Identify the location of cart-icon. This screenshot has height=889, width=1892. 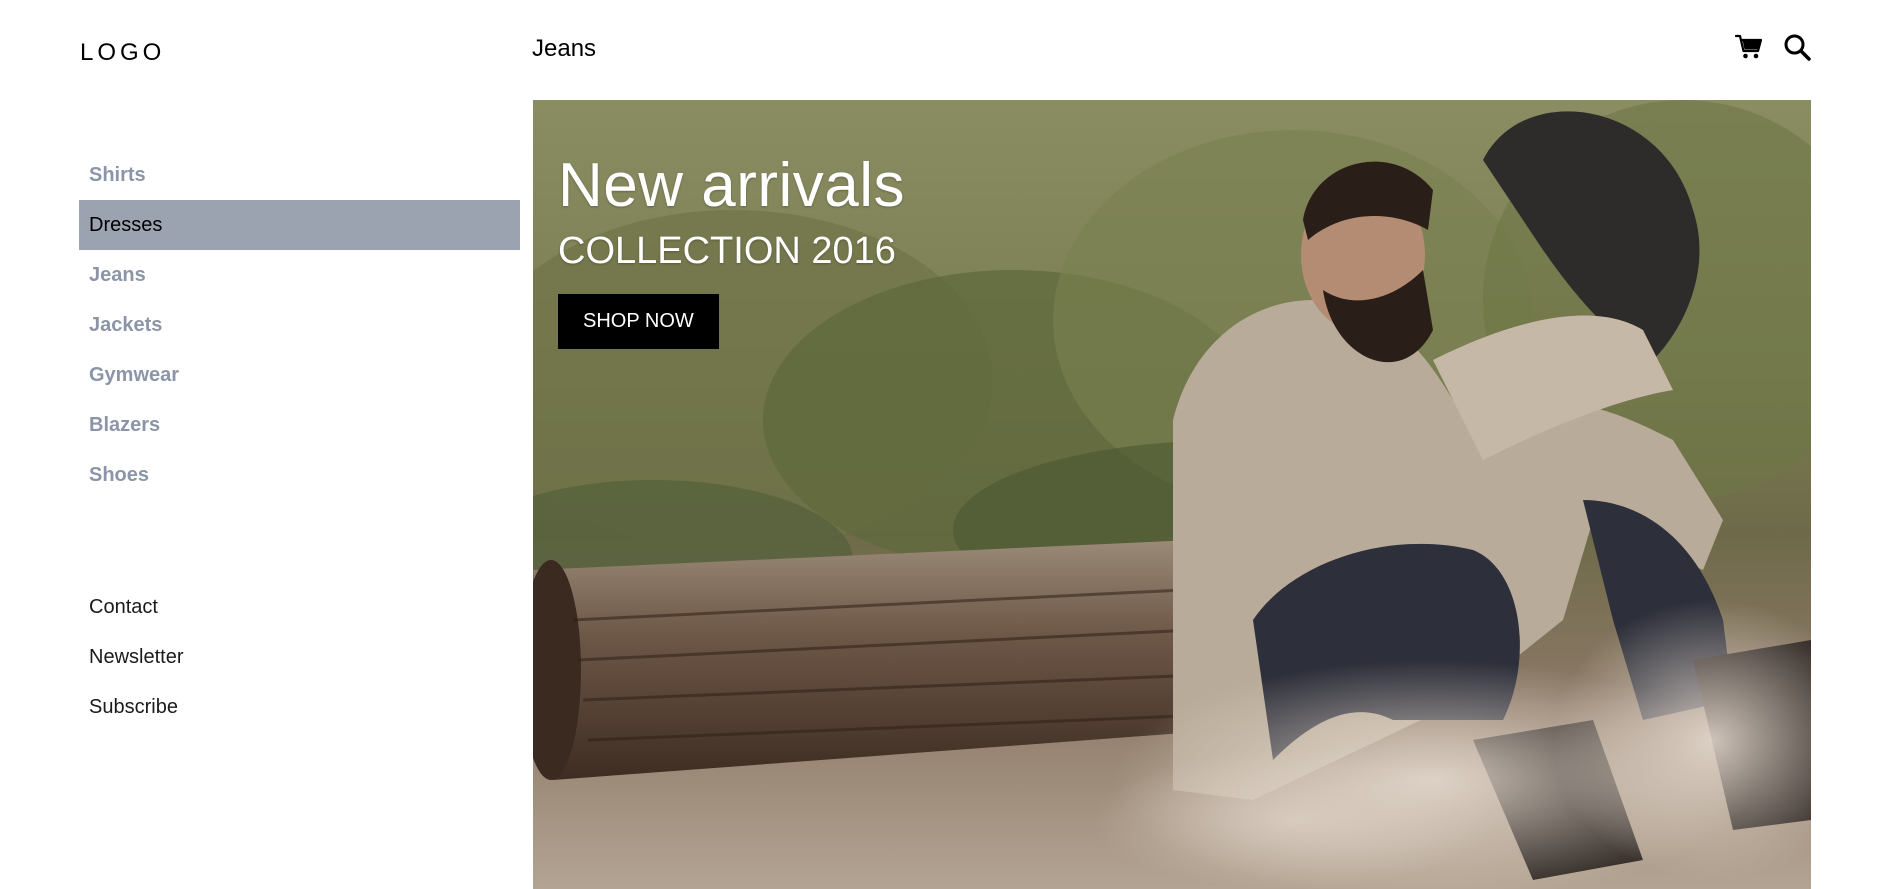
(1749, 47).